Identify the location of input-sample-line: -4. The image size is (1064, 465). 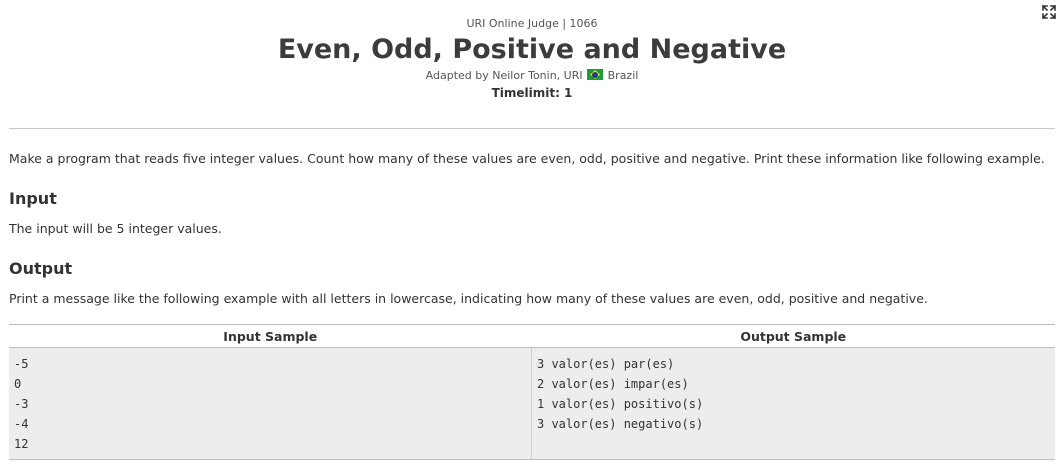
(21, 424).